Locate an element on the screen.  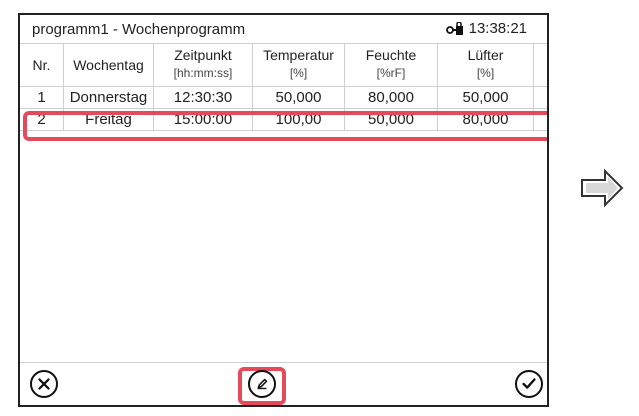
row-time: 12:30:30 is located at coordinates (203, 97).